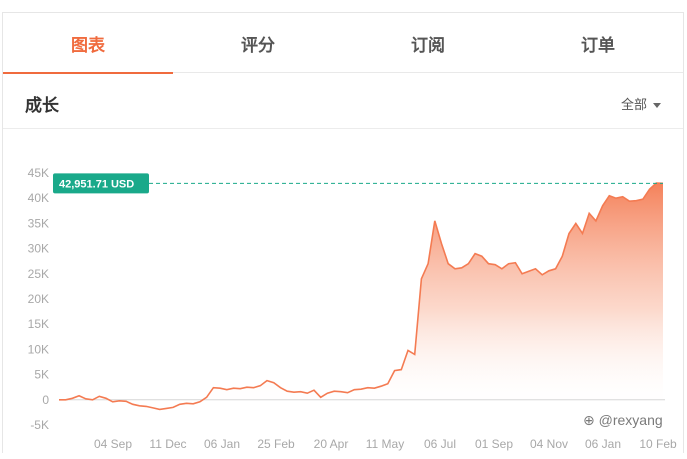  Describe the element at coordinates (42, 105) in the screenshot. I see `section-title: 成长` at that location.